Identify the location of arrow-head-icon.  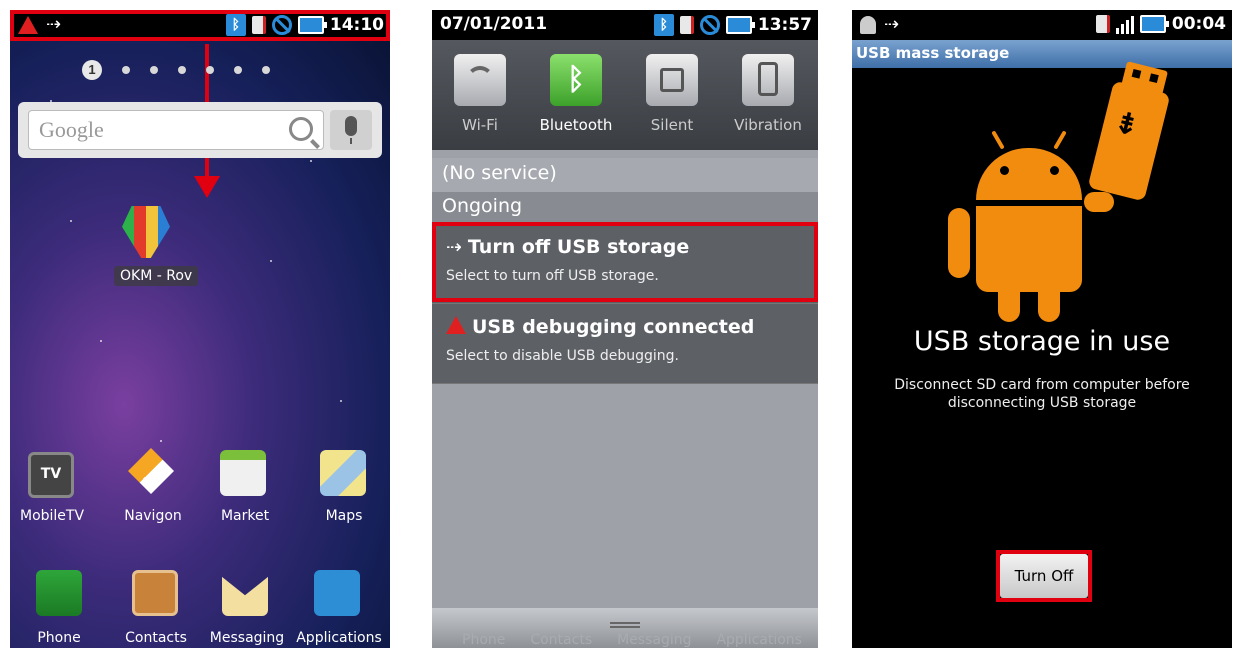
(207, 187).